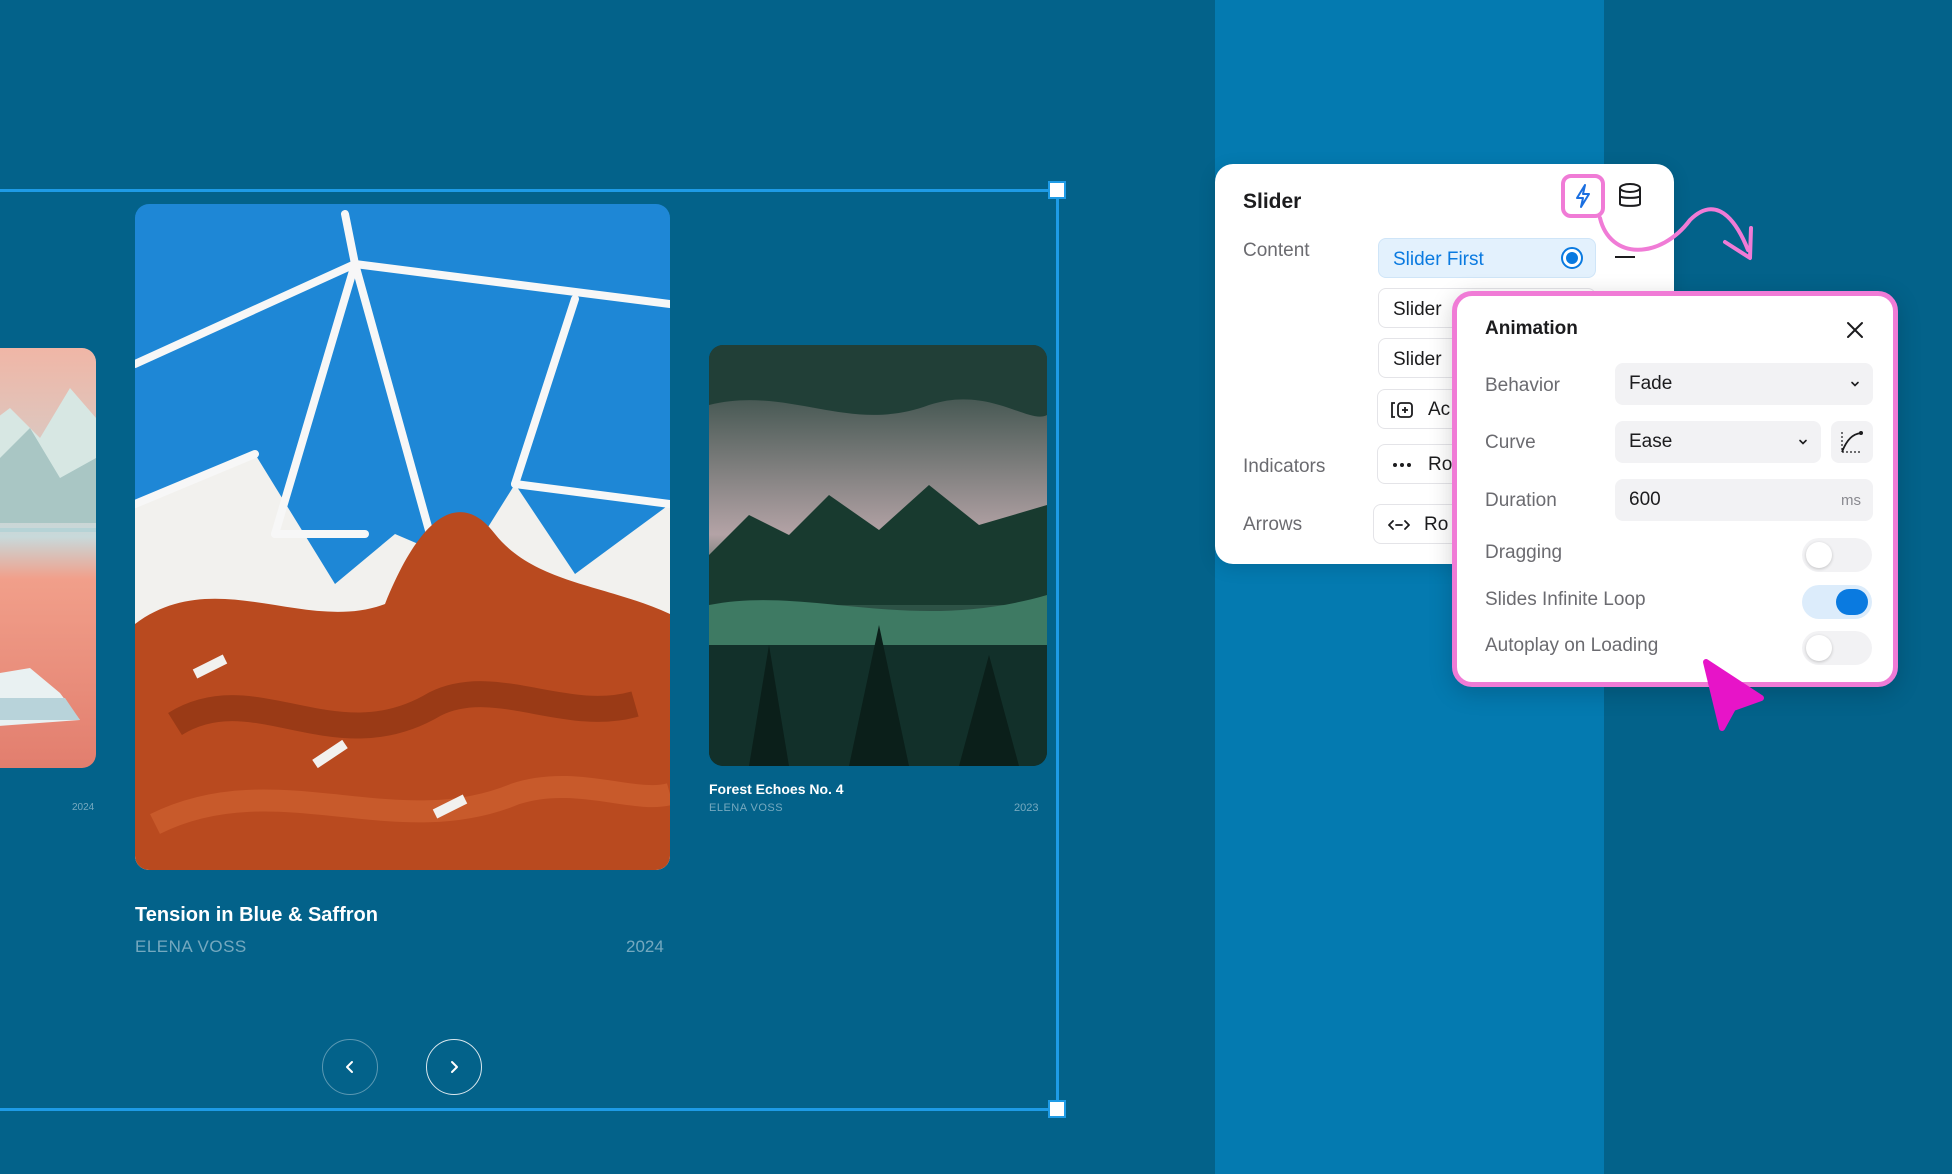 This screenshot has width=1952, height=1174. Describe the element at coordinates (1565, 599) in the screenshot. I see `loop-label: Slides Infinite Loop` at that location.